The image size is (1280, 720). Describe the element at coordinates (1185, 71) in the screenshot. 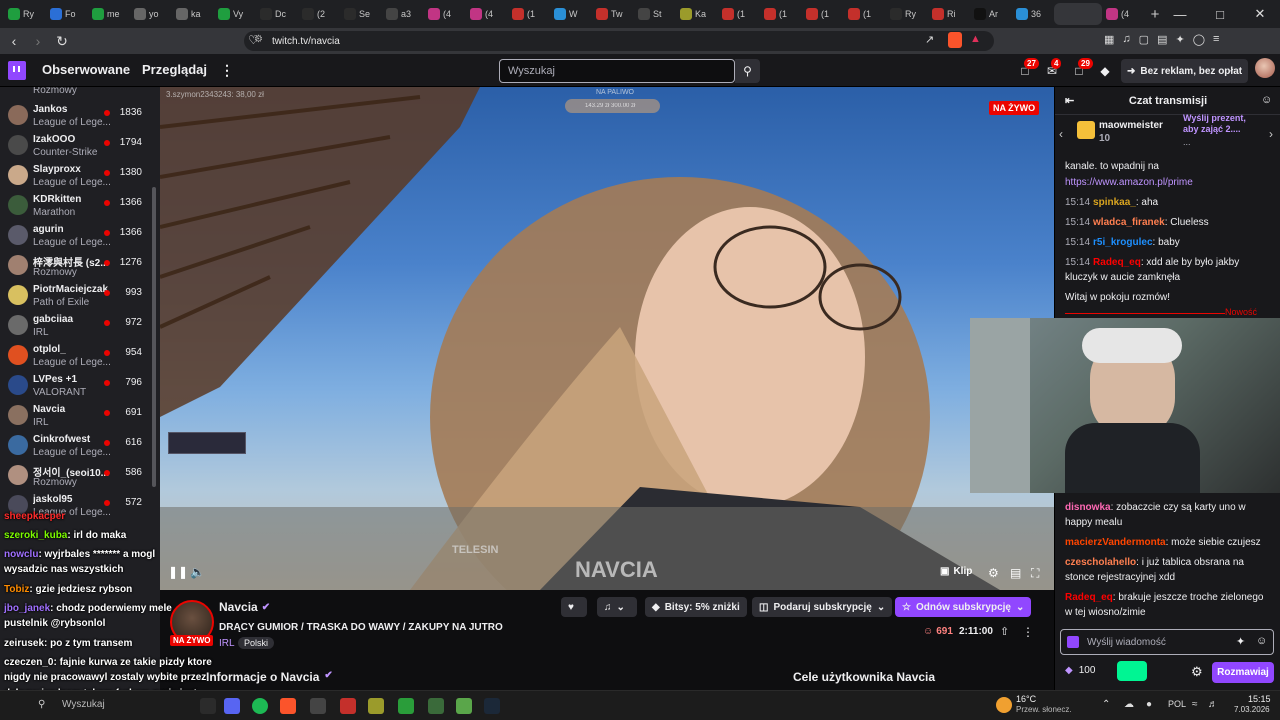

I see `no-ads-button: ➜ Bez reklam, bez opłat` at that location.